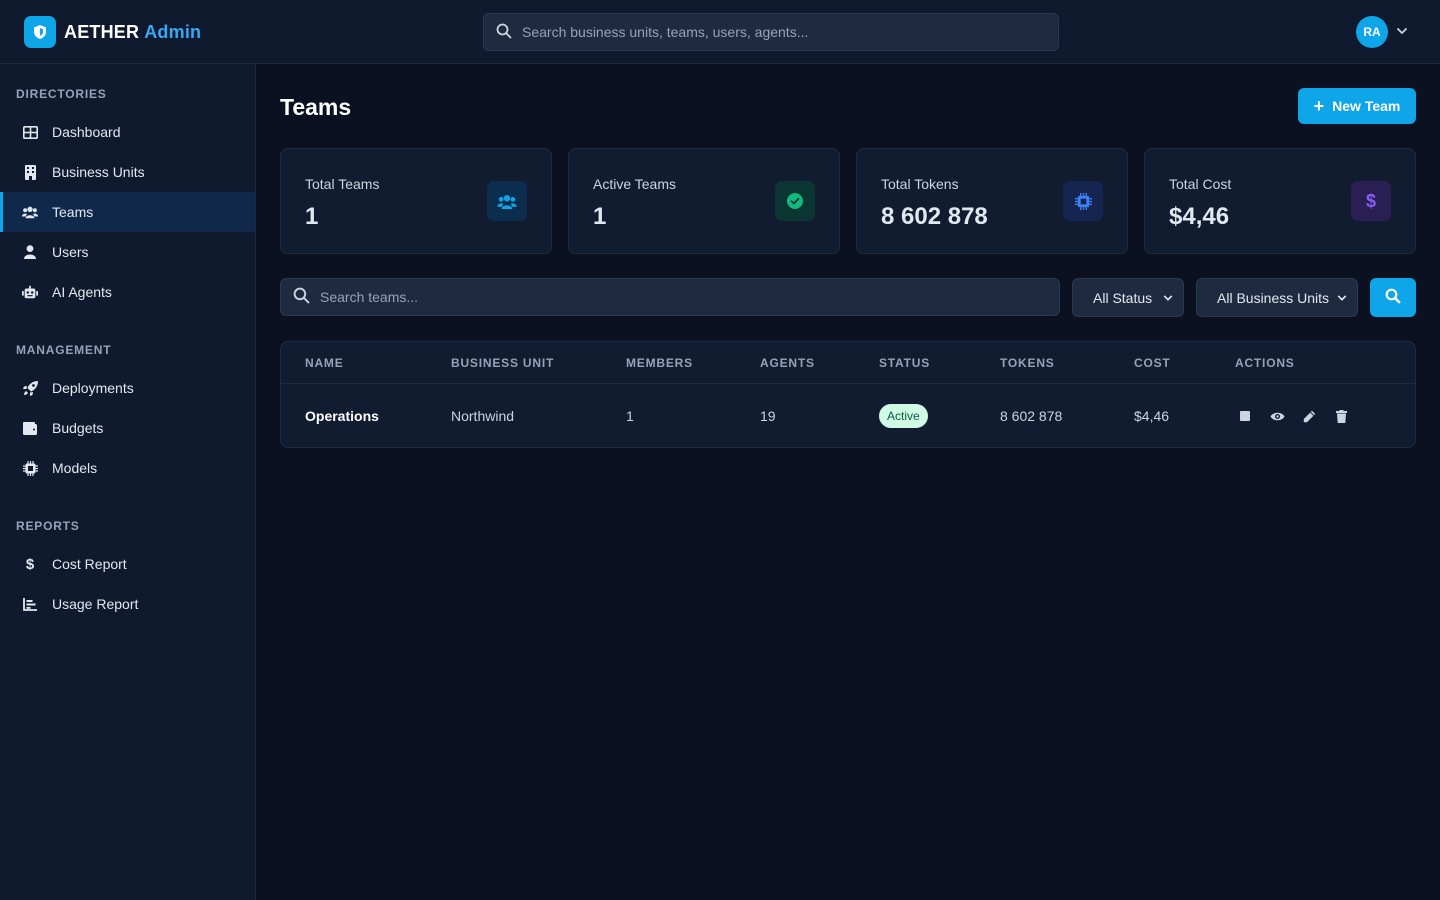 The height and width of the screenshot is (900, 1440). I want to click on trash-icon, so click(1341, 416).